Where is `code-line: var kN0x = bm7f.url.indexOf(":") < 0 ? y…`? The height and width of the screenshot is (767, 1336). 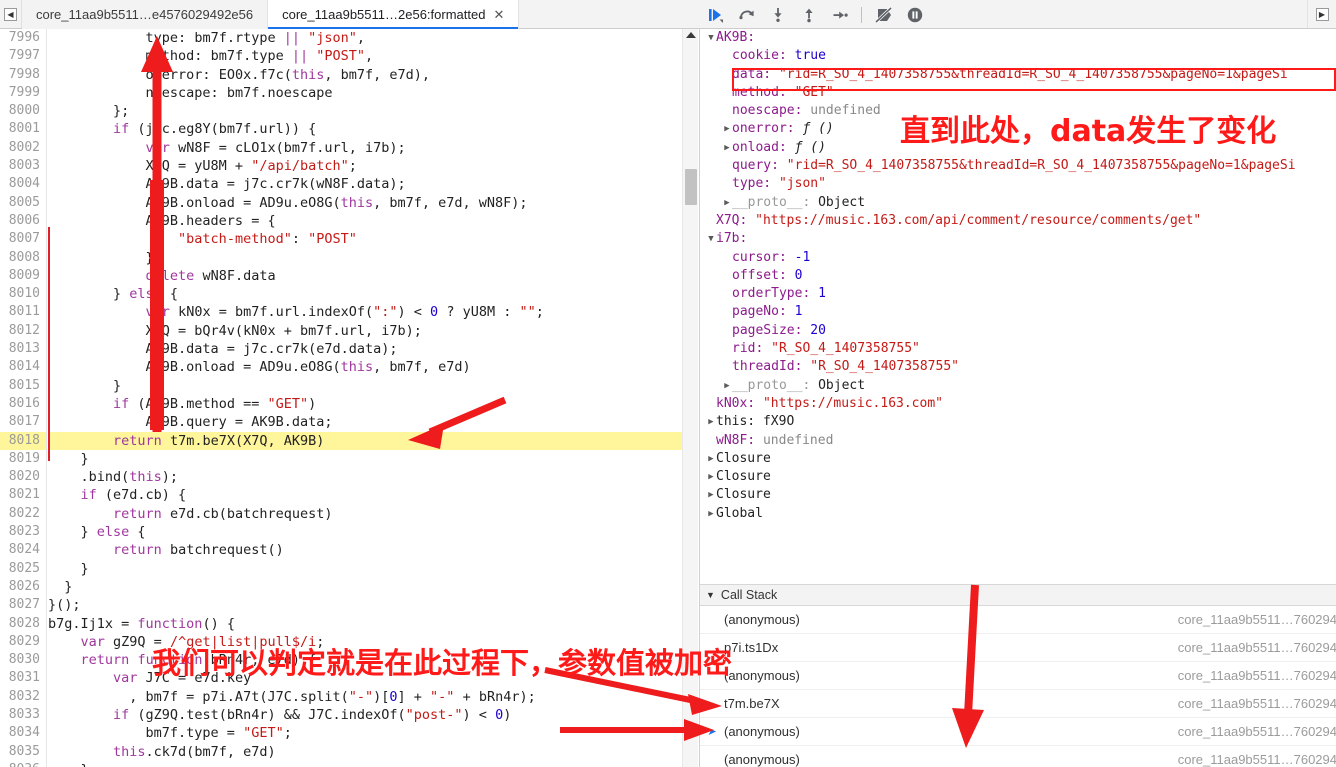
code-line: var kN0x = bm7f.url.indexOf(":") < 0 ? y… is located at coordinates (365, 312).